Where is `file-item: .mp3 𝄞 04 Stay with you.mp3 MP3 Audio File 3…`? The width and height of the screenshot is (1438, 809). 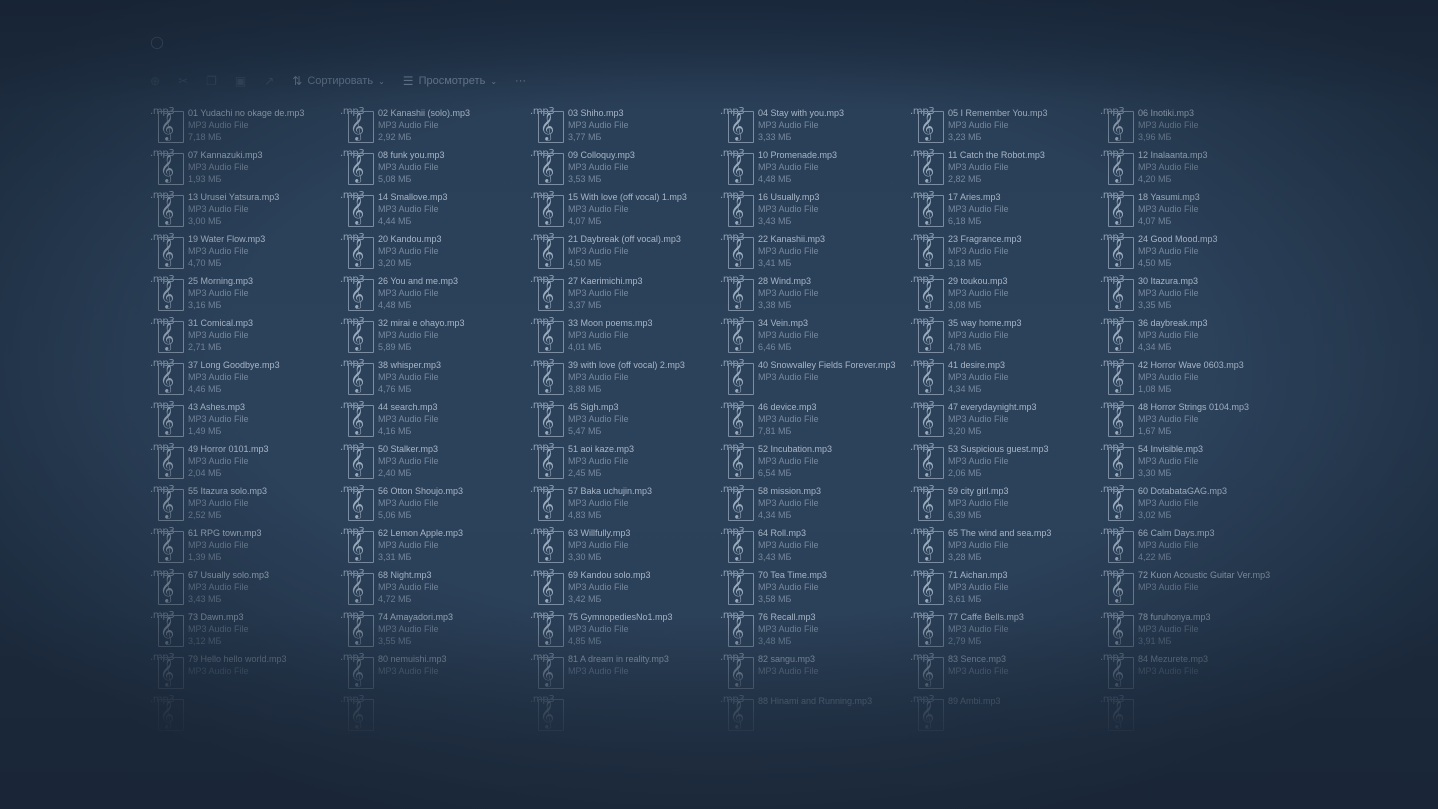 file-item: .mp3 𝄞 04 Stay with you.mp3 MP3 Audio File 3… is located at coordinates (815, 127).